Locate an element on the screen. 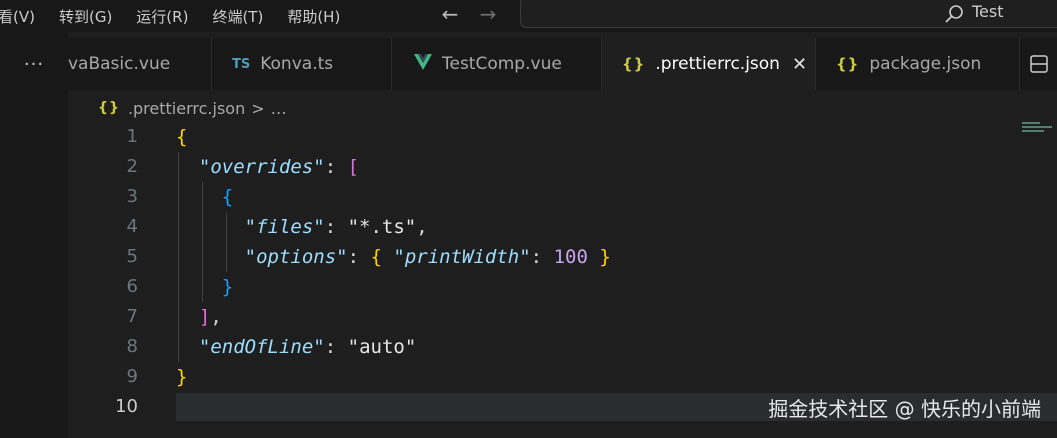 This screenshot has height=438, width=1057. menu-terminal: 终端(T) is located at coordinates (237, 16).